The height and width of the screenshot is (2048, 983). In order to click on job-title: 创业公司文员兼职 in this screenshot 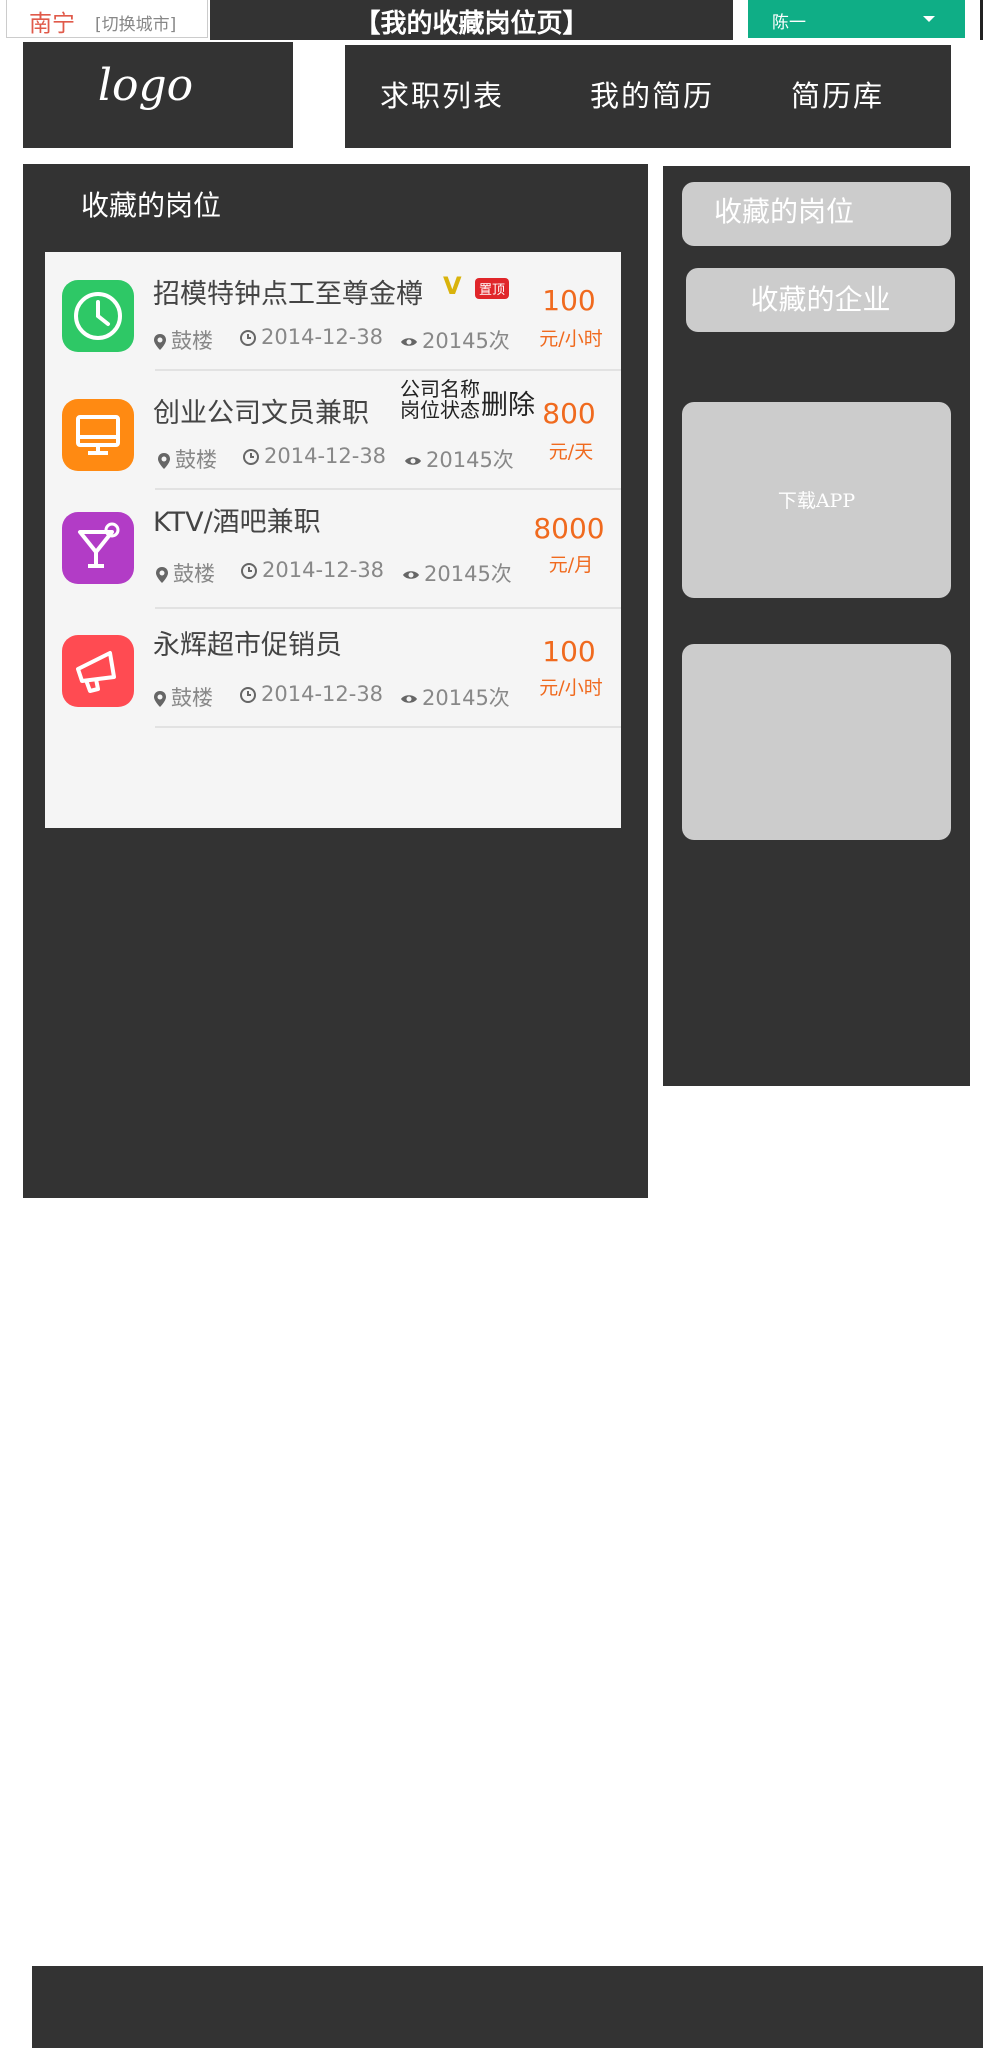, I will do `click(261, 410)`.